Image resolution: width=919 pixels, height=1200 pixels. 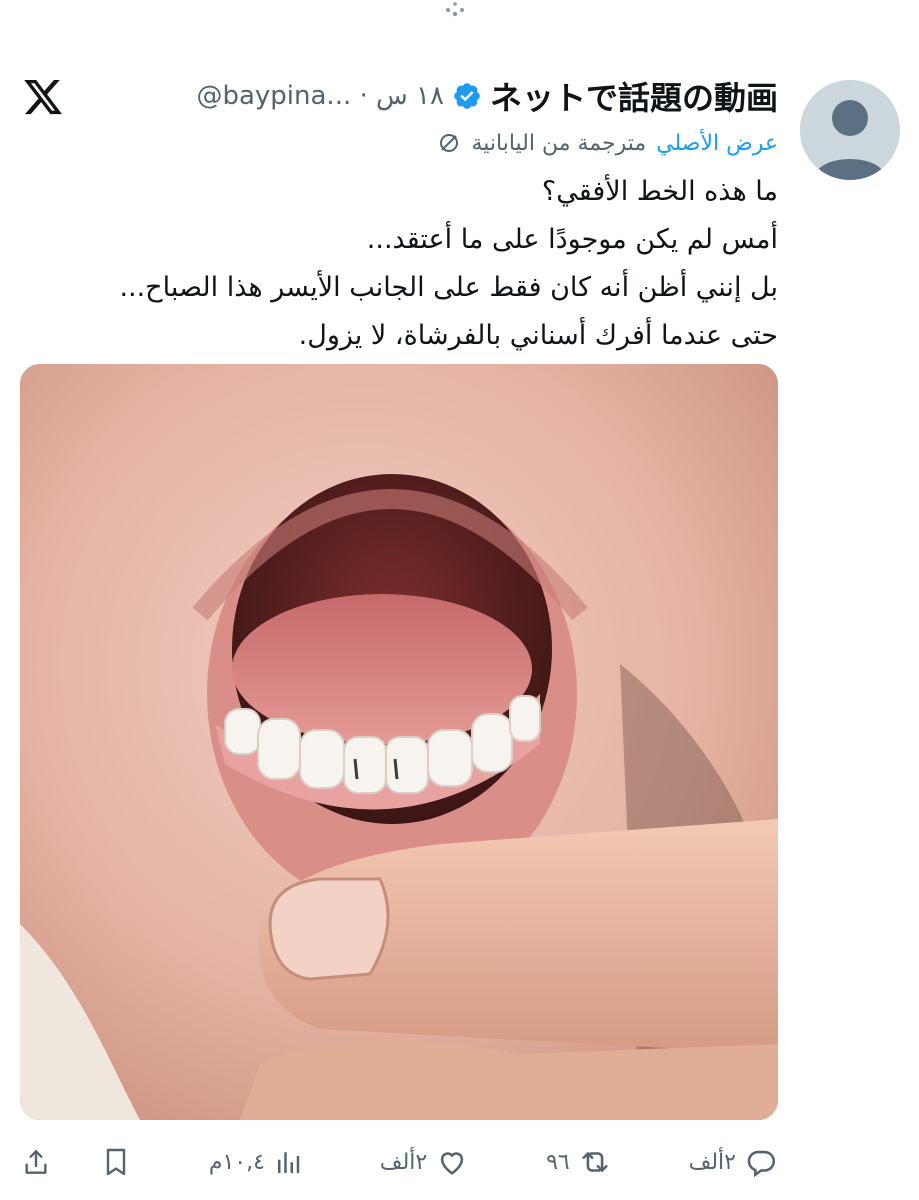 I want to click on x-logo-icon, so click(x=43, y=97).